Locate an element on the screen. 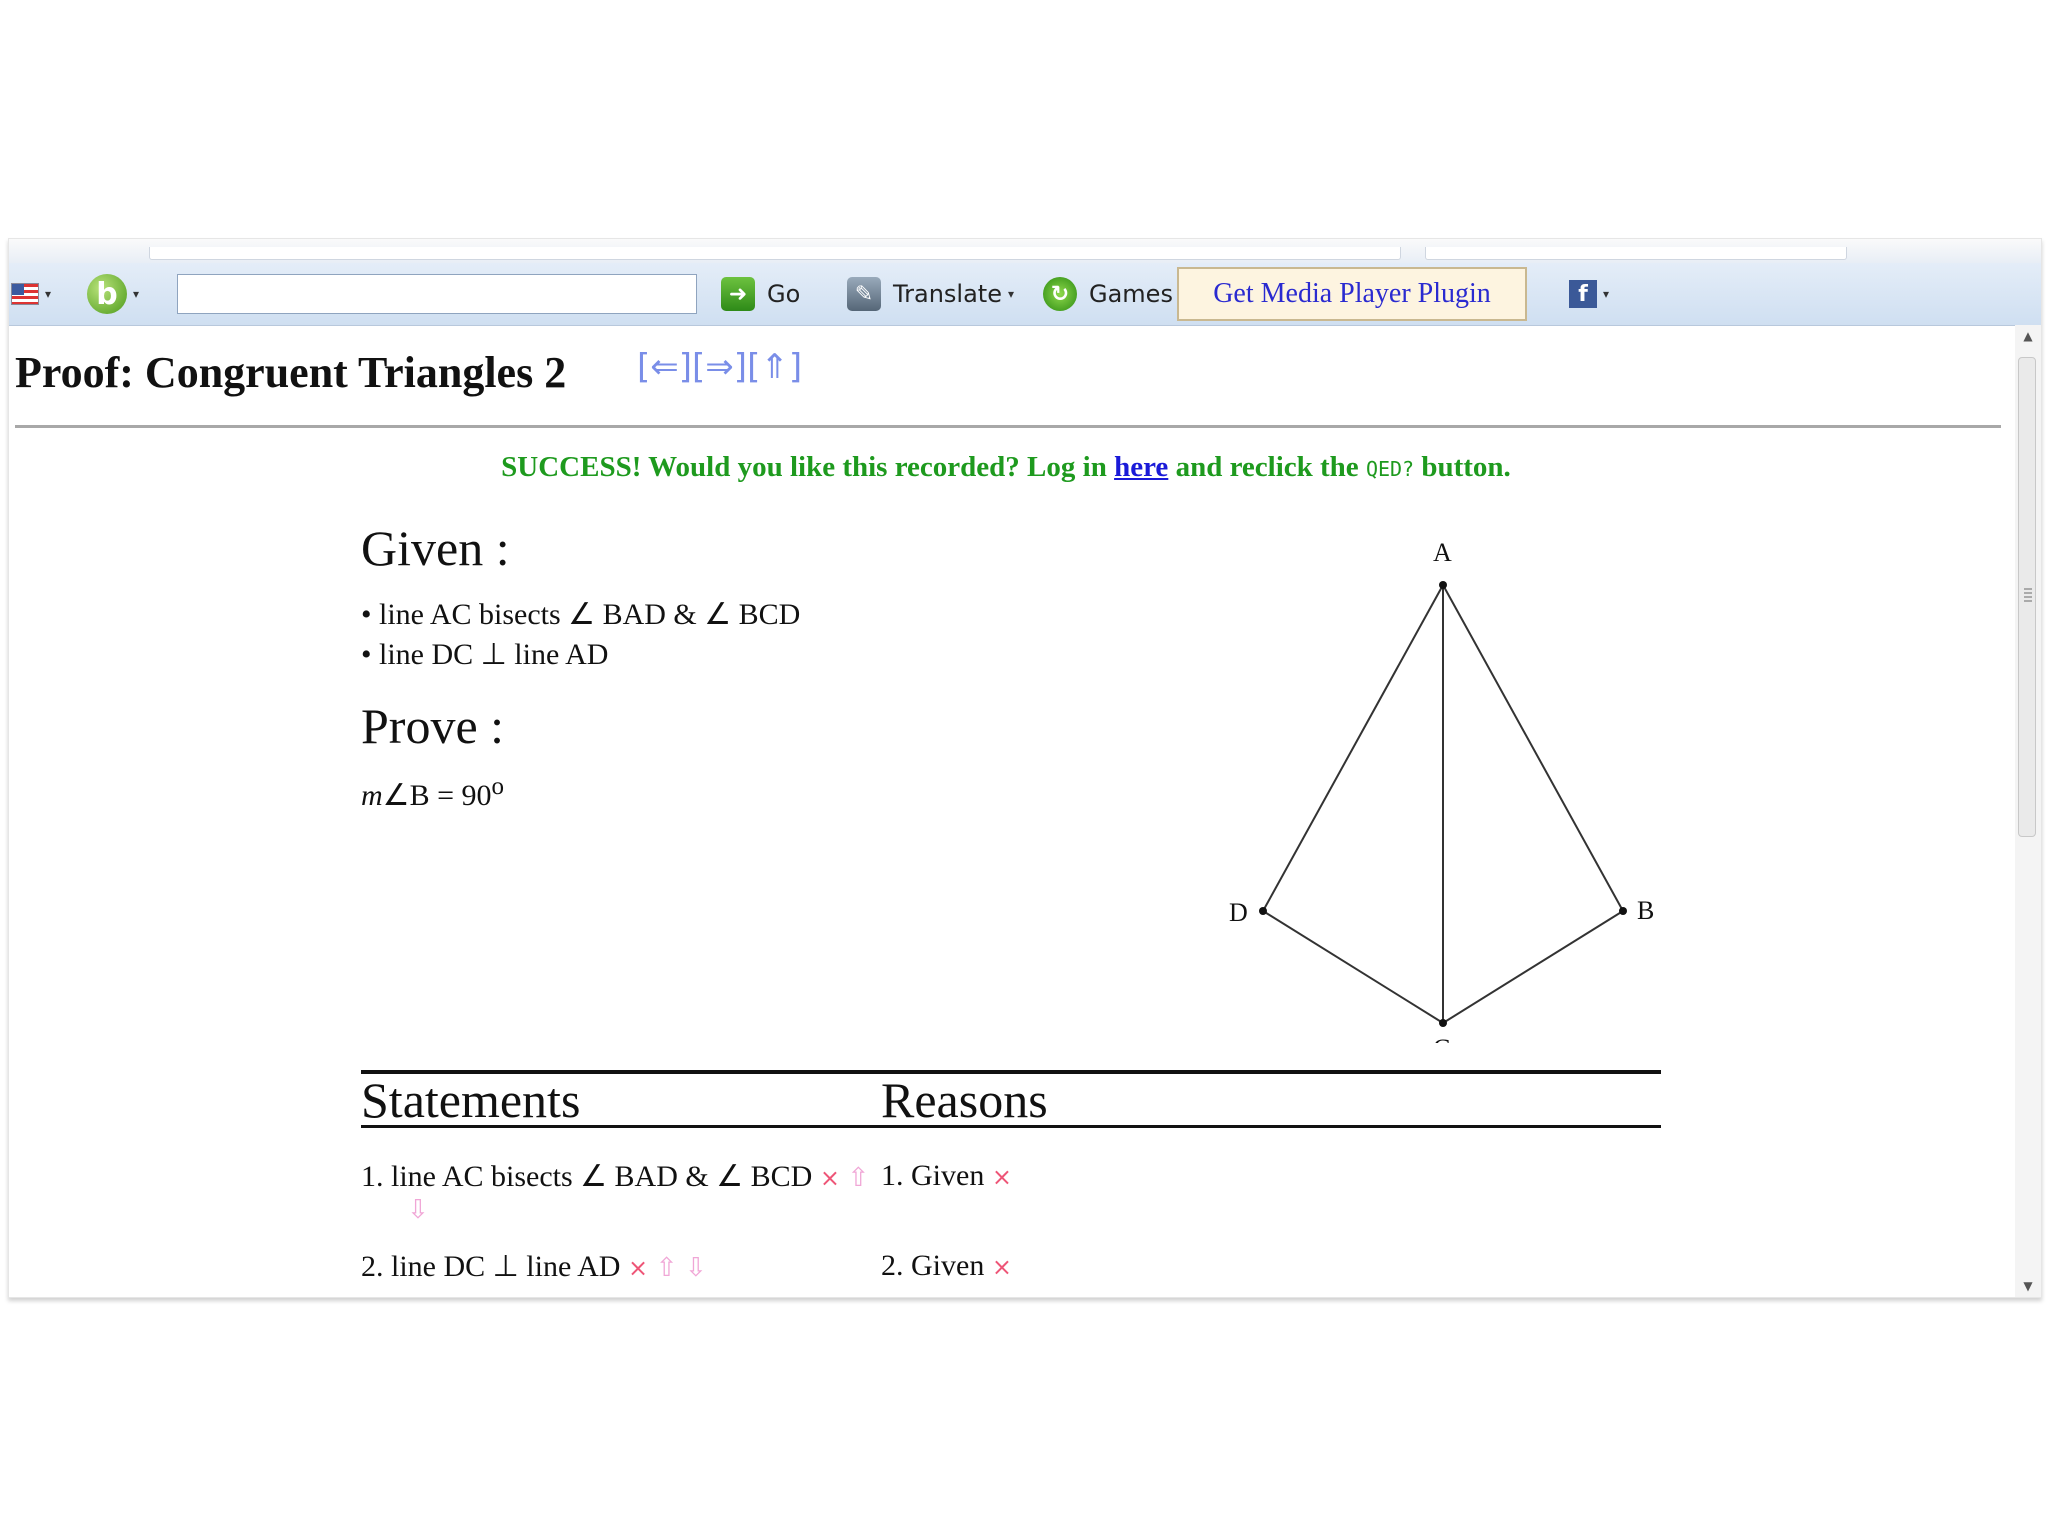  translate-label: Translate is located at coordinates (947, 294).